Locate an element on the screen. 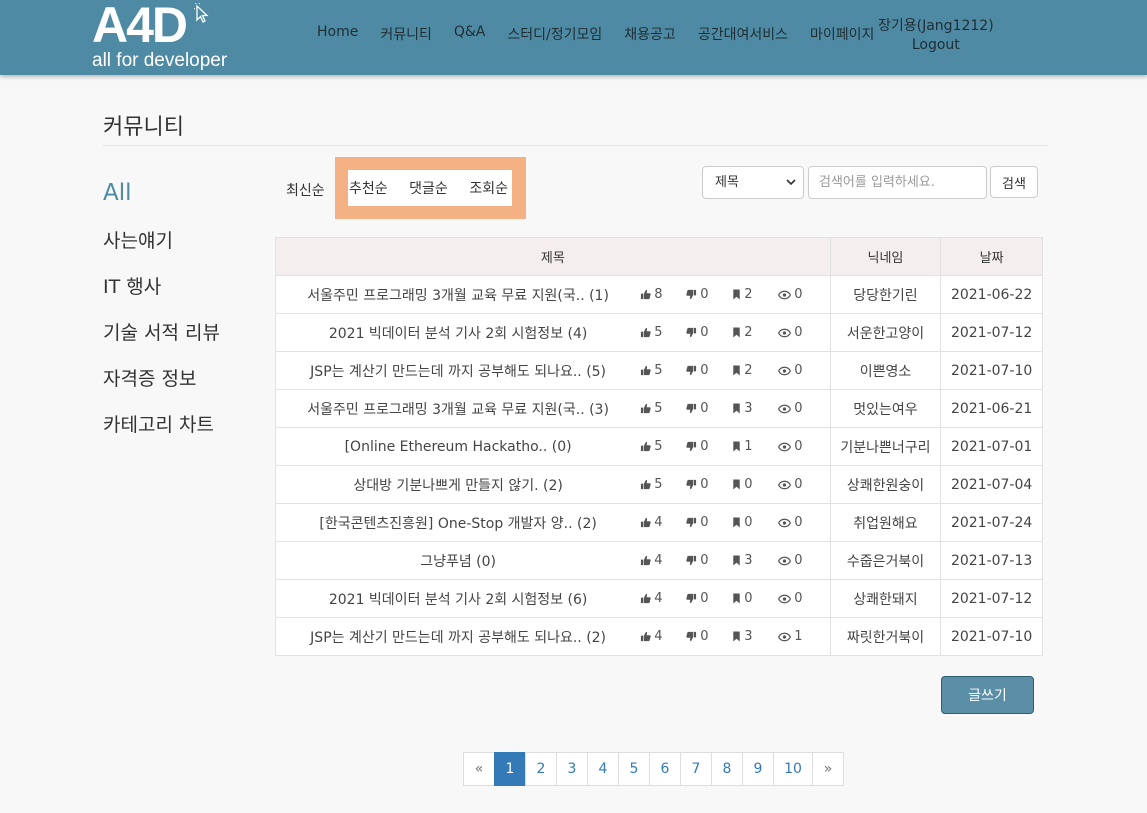 Image resolution: width=1147 pixels, height=813 pixels. page-button-7: 7 is located at coordinates (696, 769).